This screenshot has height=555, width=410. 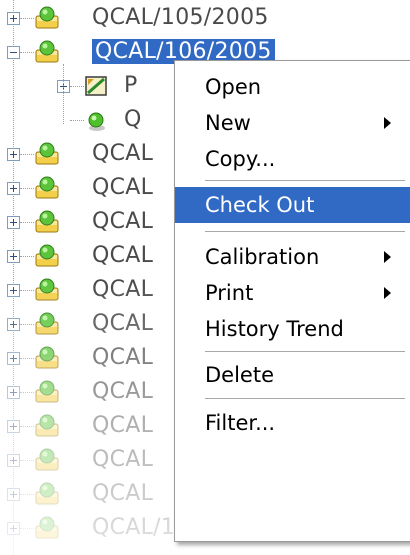 I want to click on tree-node-label: P, so click(x=131, y=85).